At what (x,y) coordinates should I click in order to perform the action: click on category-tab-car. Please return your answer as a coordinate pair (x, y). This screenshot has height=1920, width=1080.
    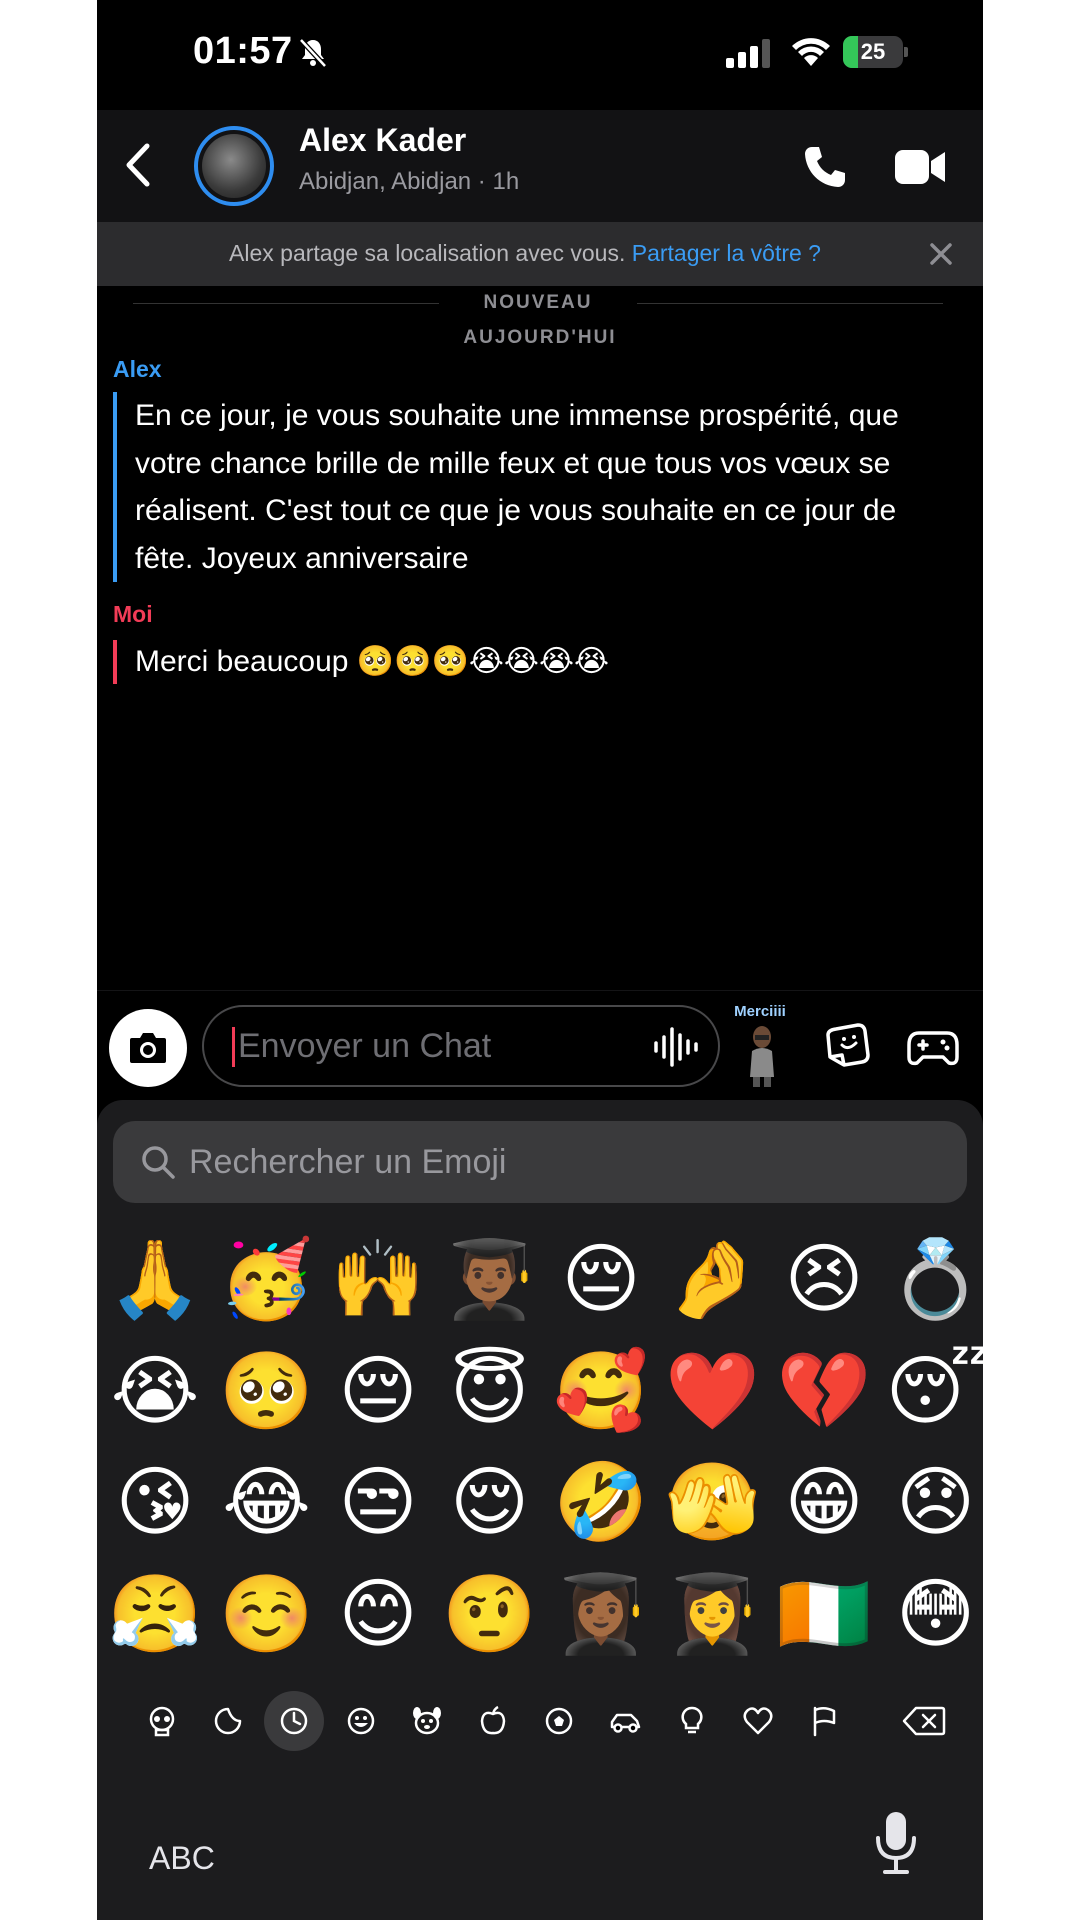
    Looking at the image, I should click on (625, 1721).